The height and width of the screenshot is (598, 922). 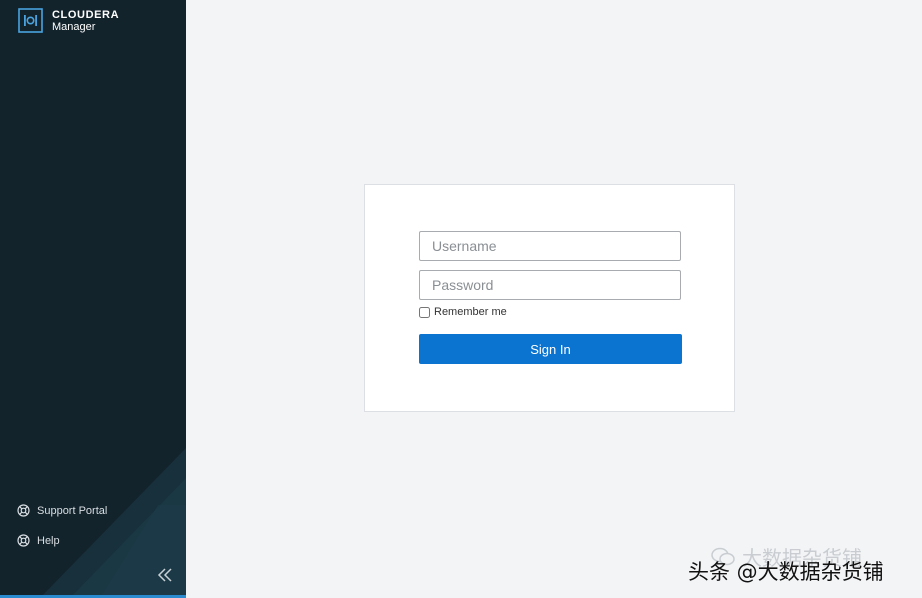 I want to click on brand-product: Manager, so click(x=74, y=26).